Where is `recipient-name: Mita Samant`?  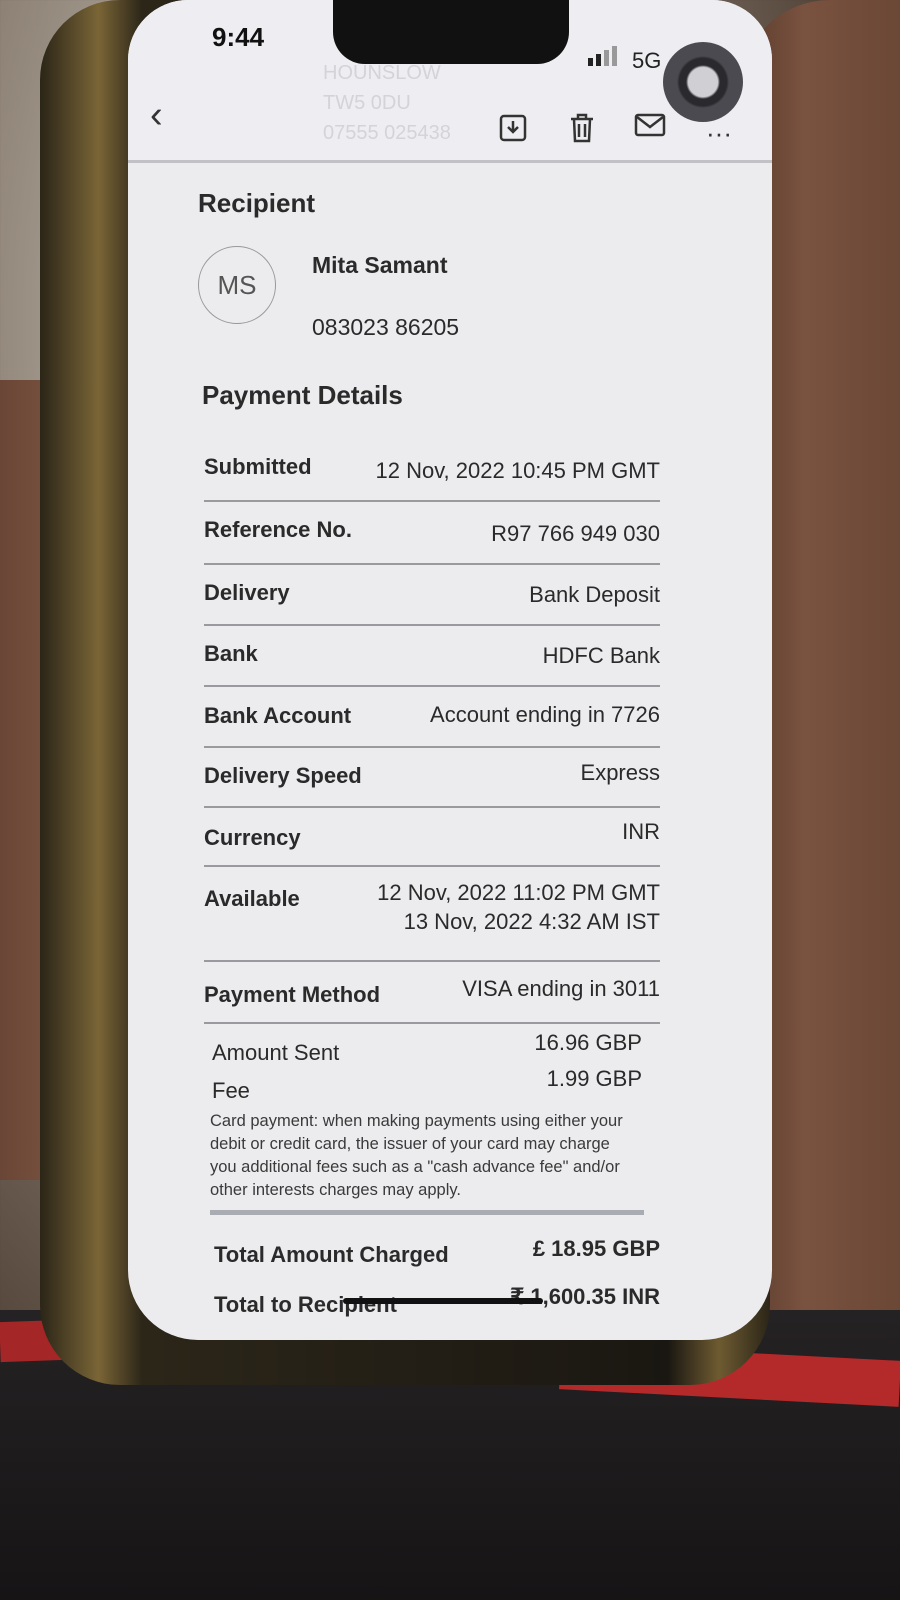 recipient-name: Mita Samant is located at coordinates (380, 265).